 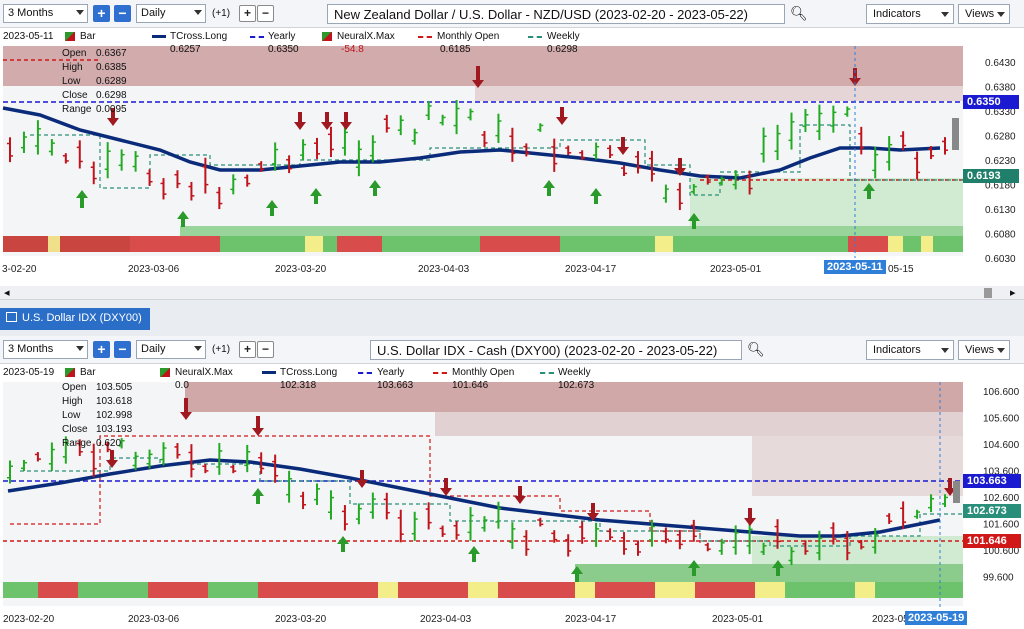 I want to click on x-tick-label: 2023-05-01, so click(x=736, y=269).